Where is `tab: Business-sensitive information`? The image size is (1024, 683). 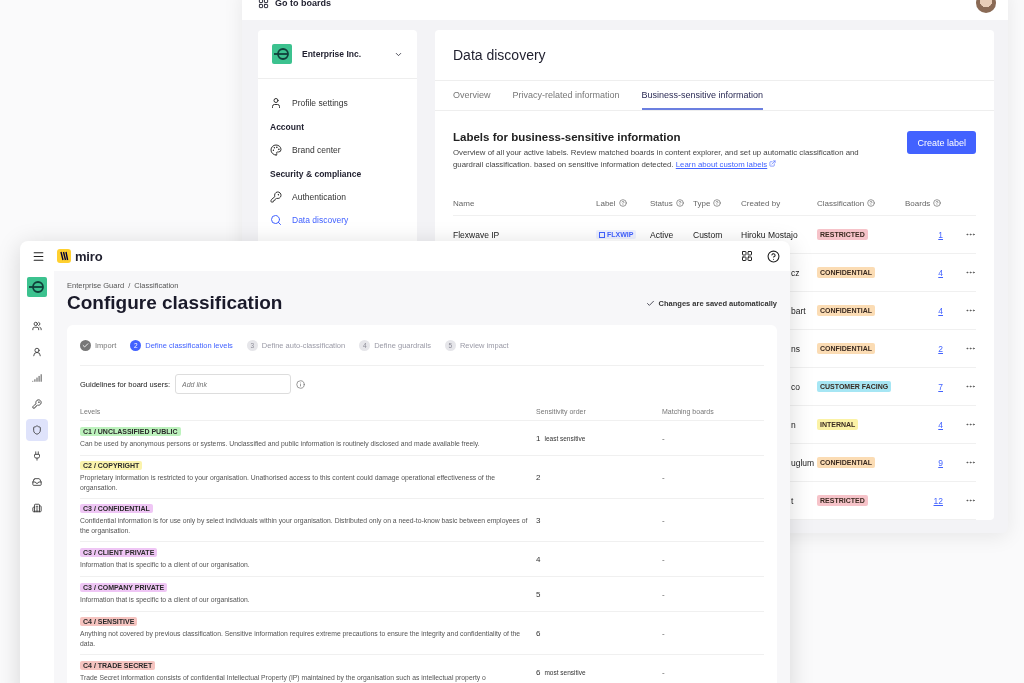 tab: Business-sensitive information is located at coordinates (702, 95).